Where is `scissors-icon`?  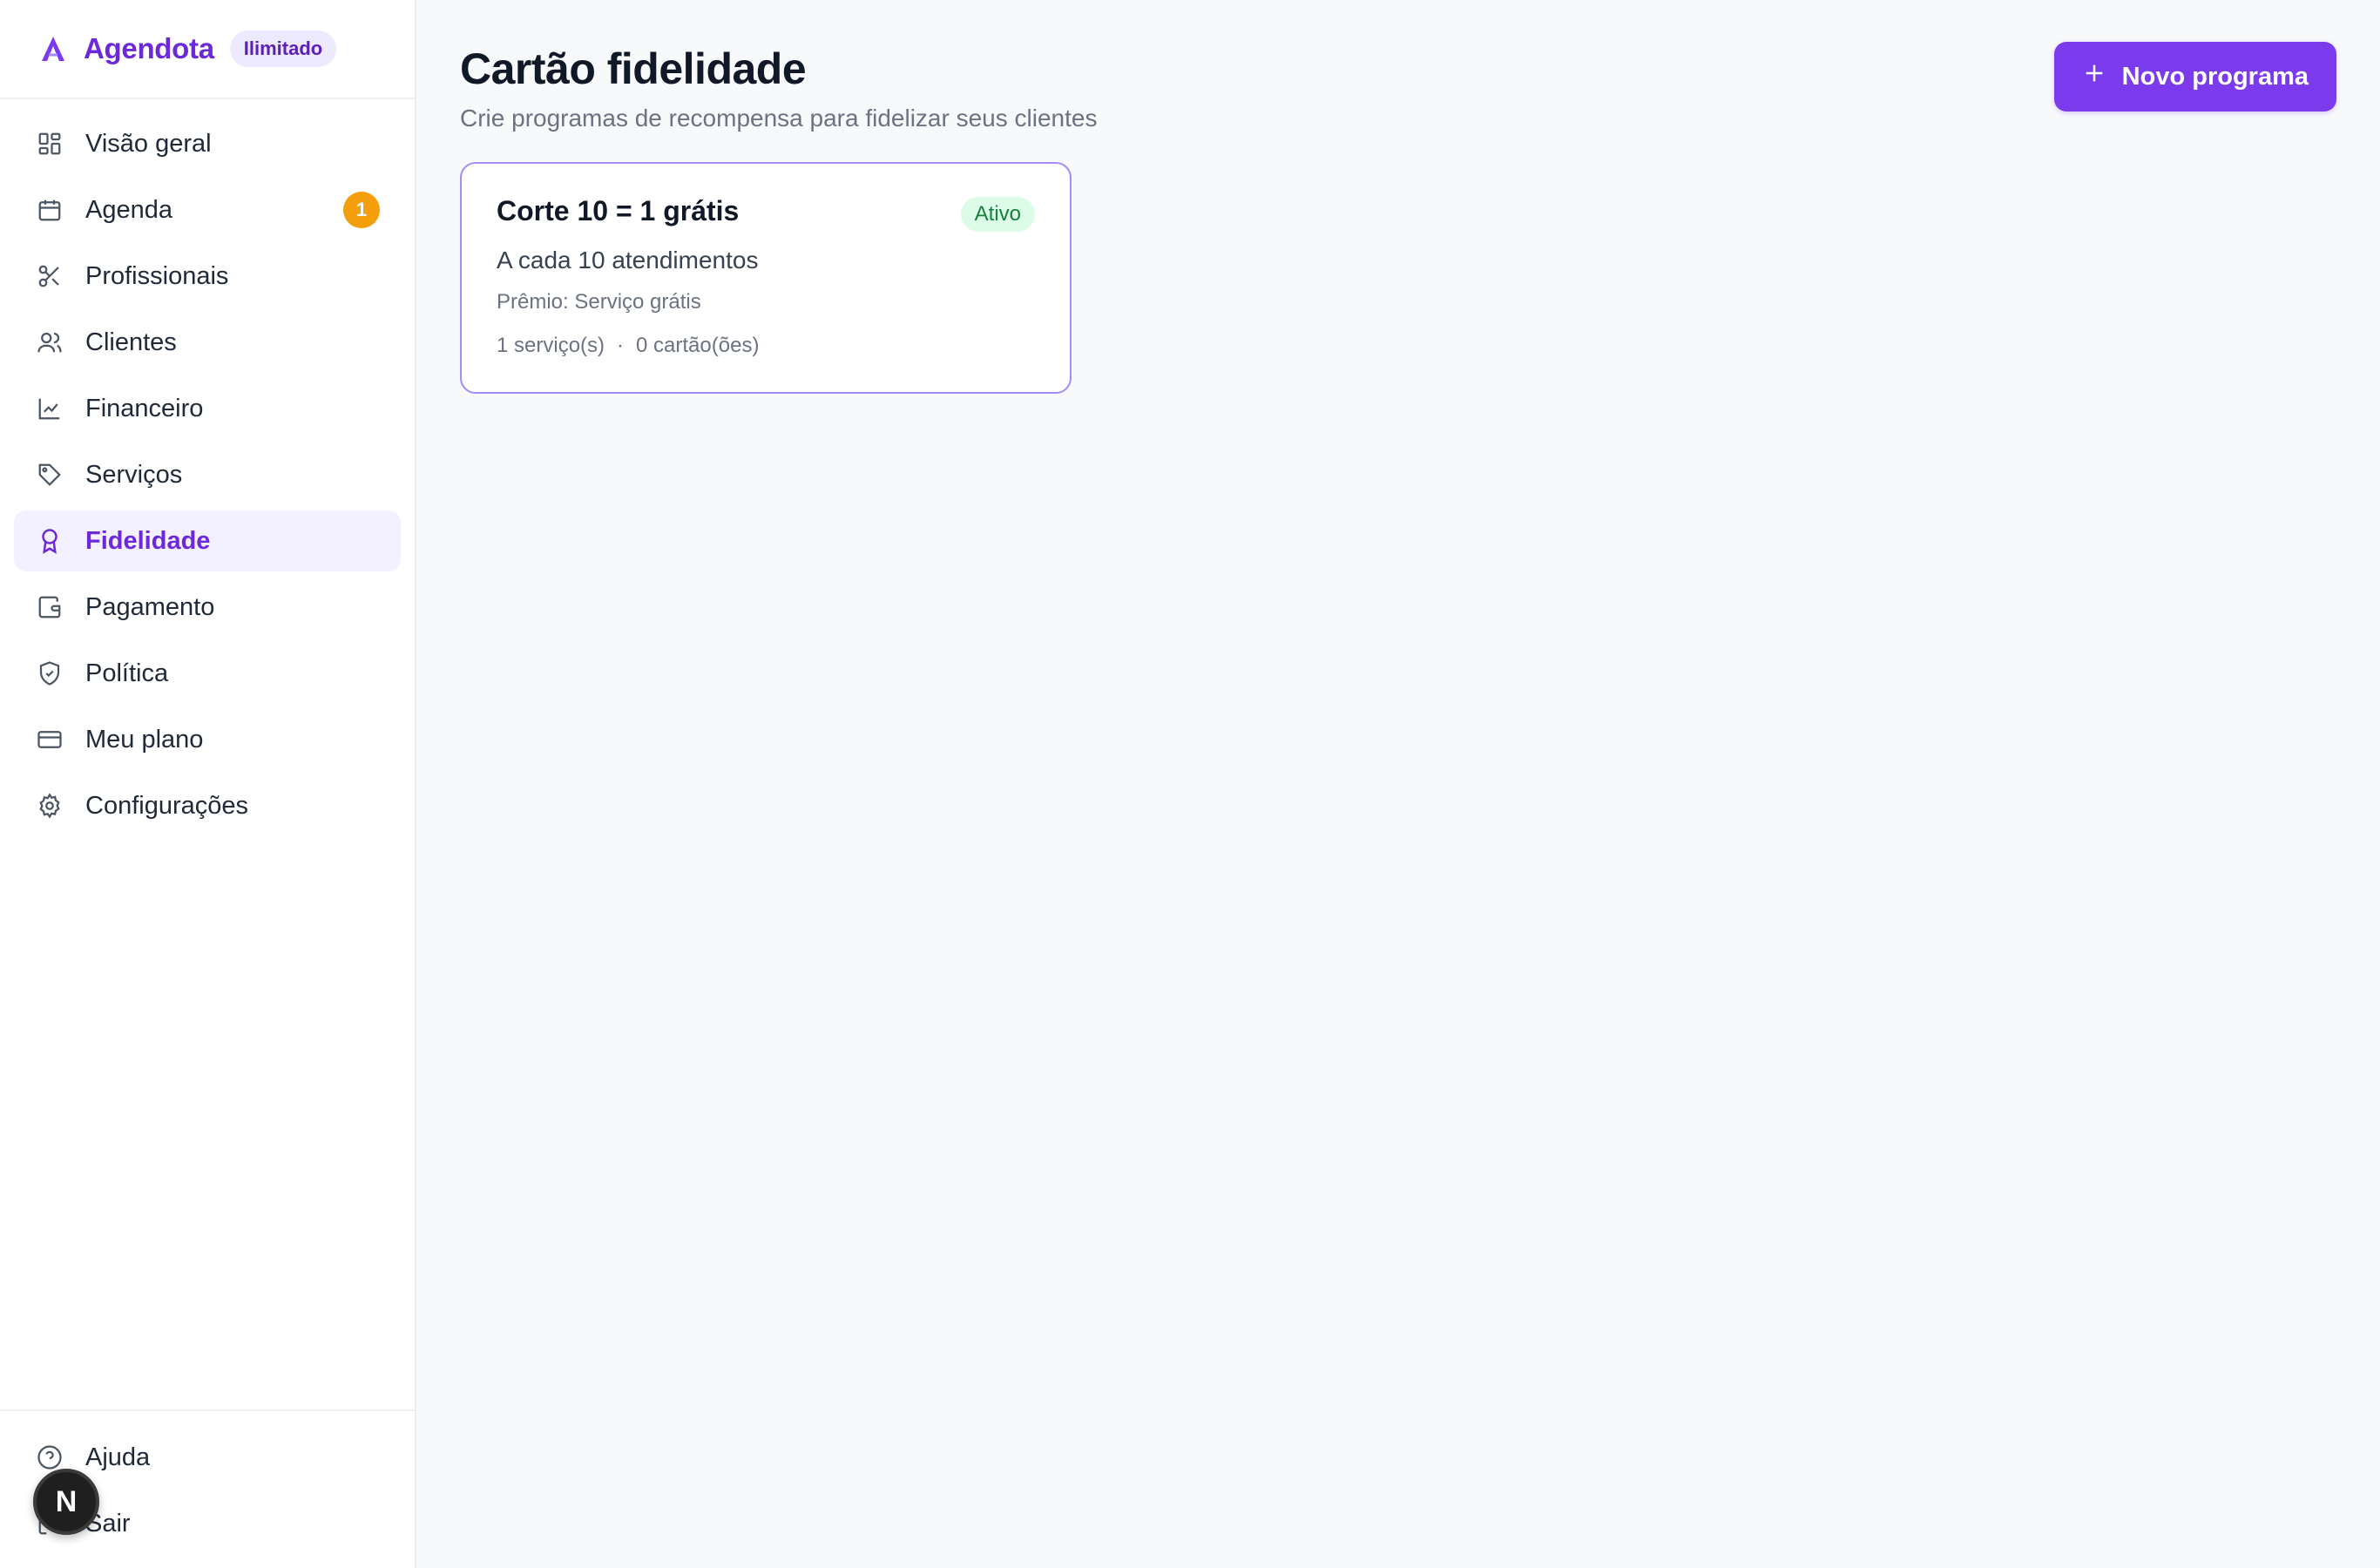 scissors-icon is located at coordinates (49, 276).